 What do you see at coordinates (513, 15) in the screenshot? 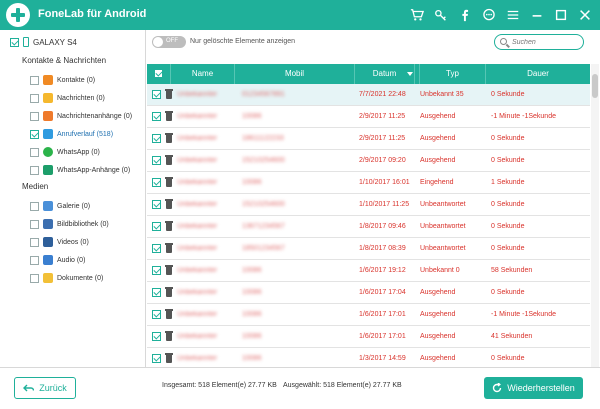
I see `menu-icon` at bounding box center [513, 15].